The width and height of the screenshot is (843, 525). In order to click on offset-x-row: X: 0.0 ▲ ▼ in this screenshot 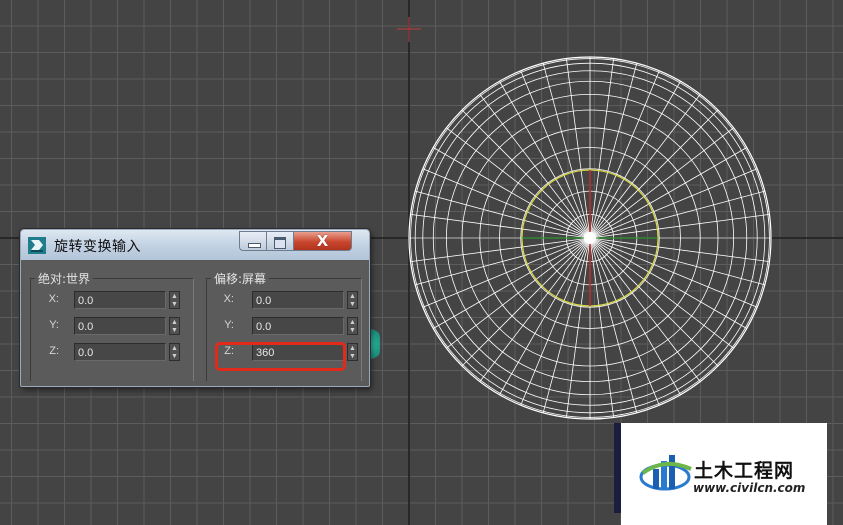, I will do `click(284, 301)`.